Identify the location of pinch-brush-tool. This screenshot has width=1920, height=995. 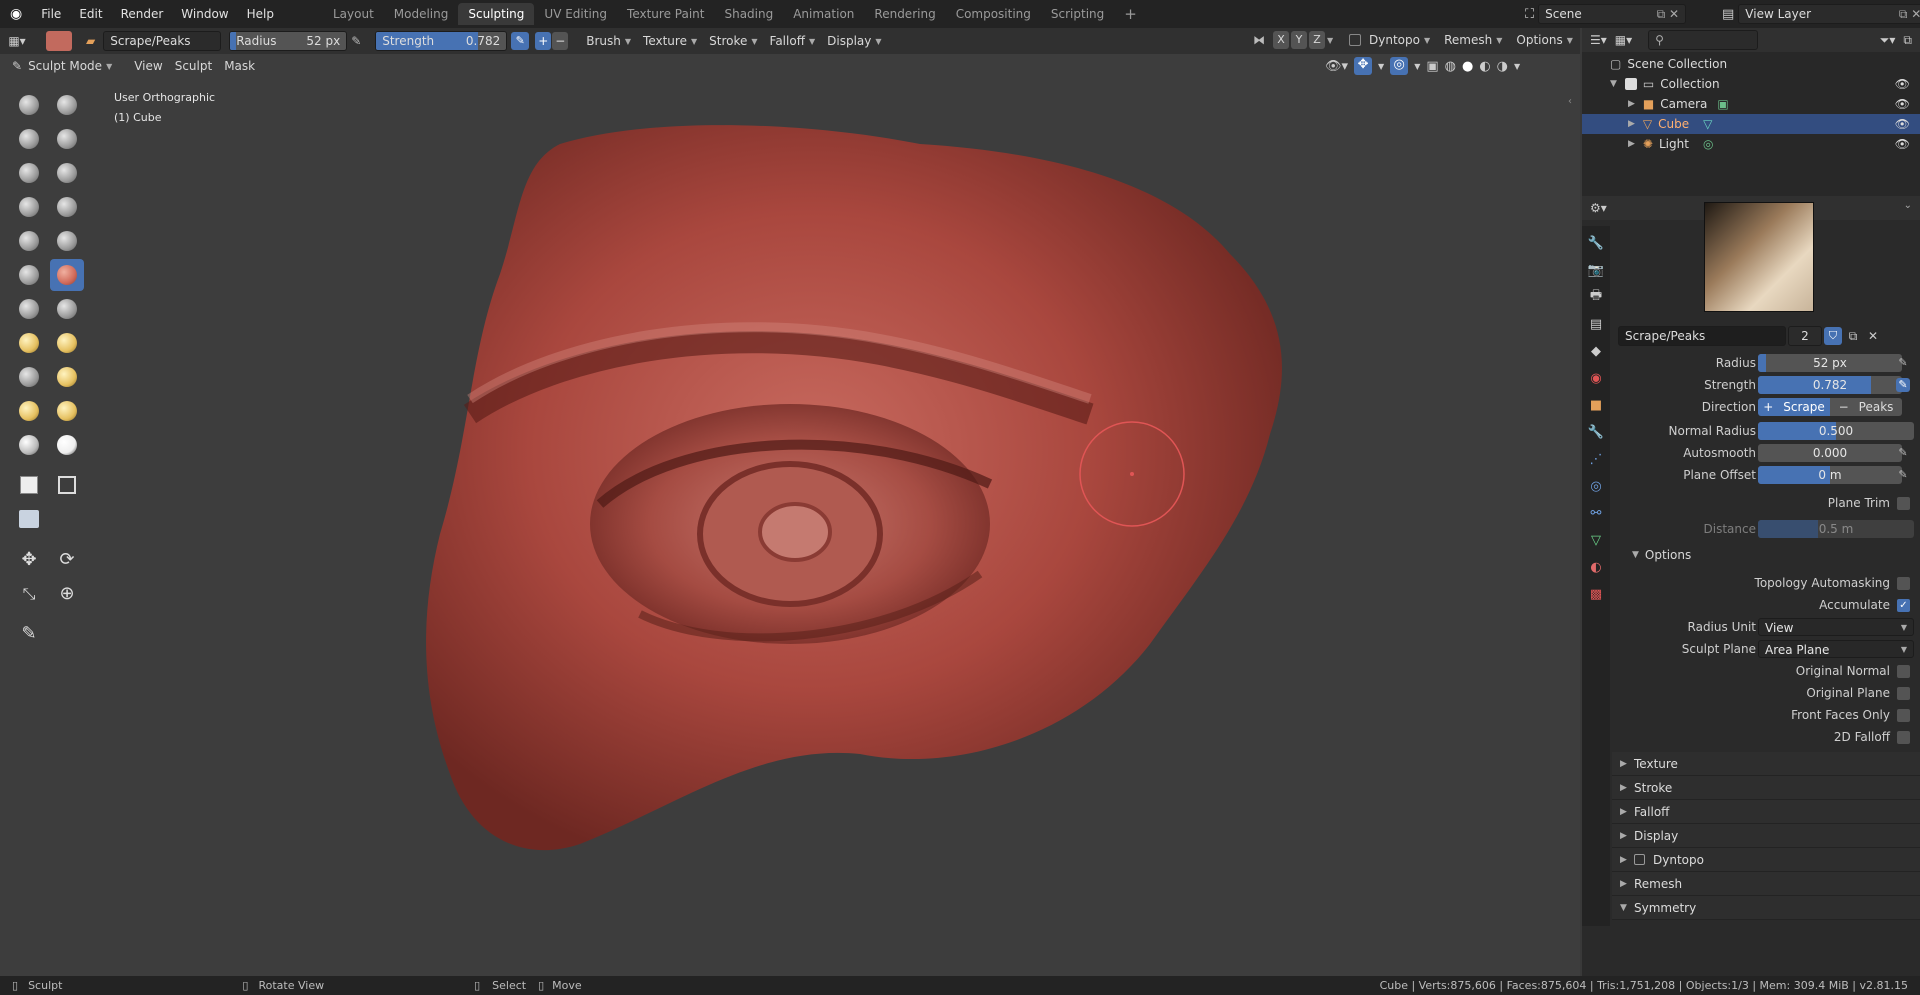
(29, 309).